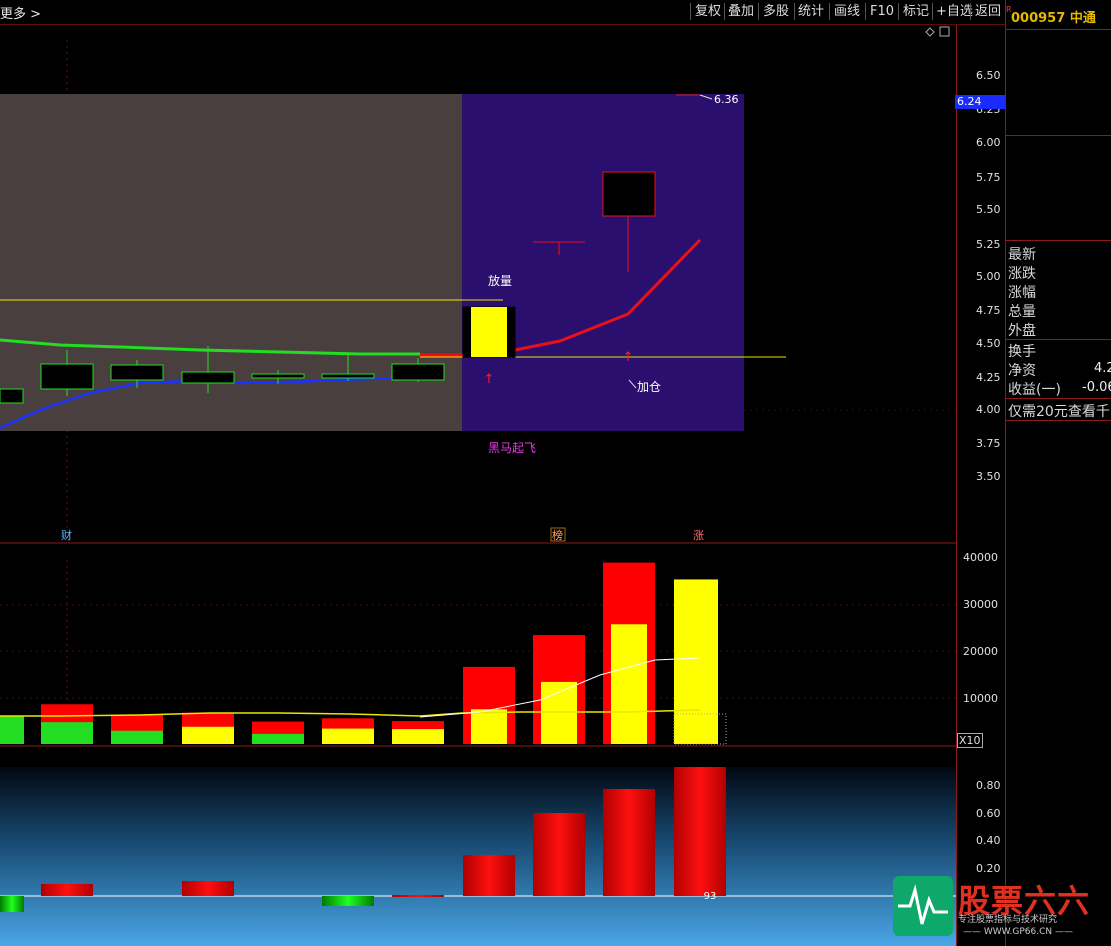  I want to click on current-price-tag: 6.24, so click(980, 102).